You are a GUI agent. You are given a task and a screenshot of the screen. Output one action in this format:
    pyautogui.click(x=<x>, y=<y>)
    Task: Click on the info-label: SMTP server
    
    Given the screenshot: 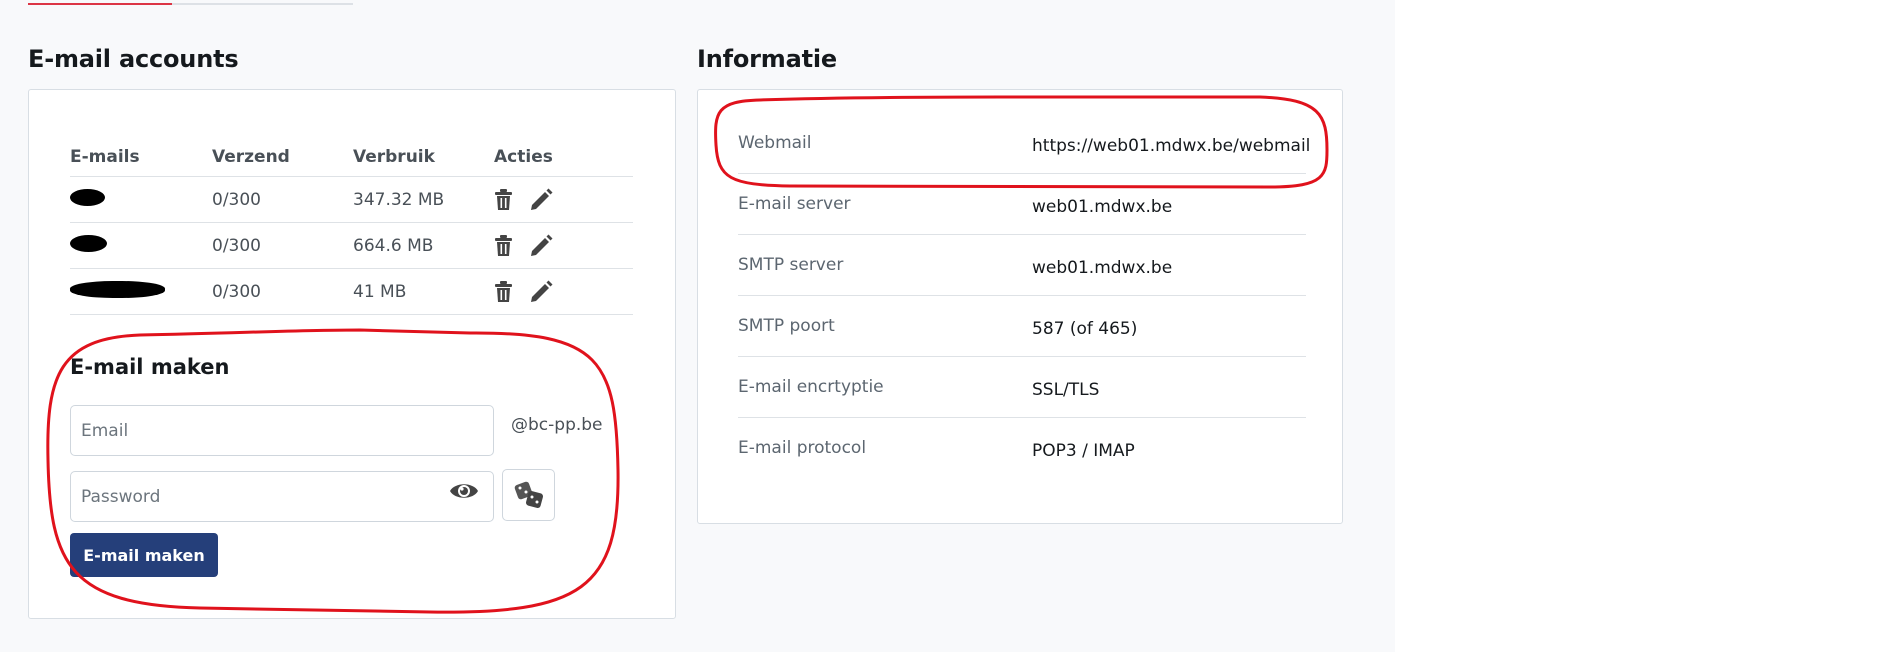 What is the action you would take?
    pyautogui.click(x=791, y=265)
    